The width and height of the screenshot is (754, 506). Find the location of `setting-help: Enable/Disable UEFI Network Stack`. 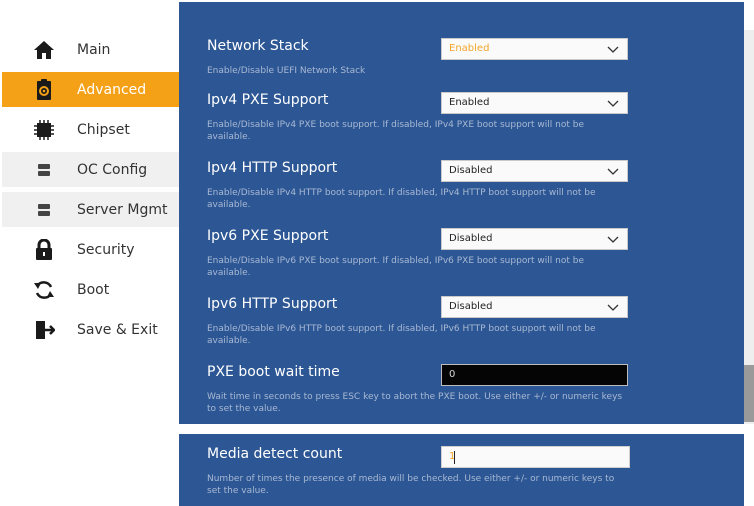

setting-help: Enable/Disable UEFI Network Stack is located at coordinates (286, 71).